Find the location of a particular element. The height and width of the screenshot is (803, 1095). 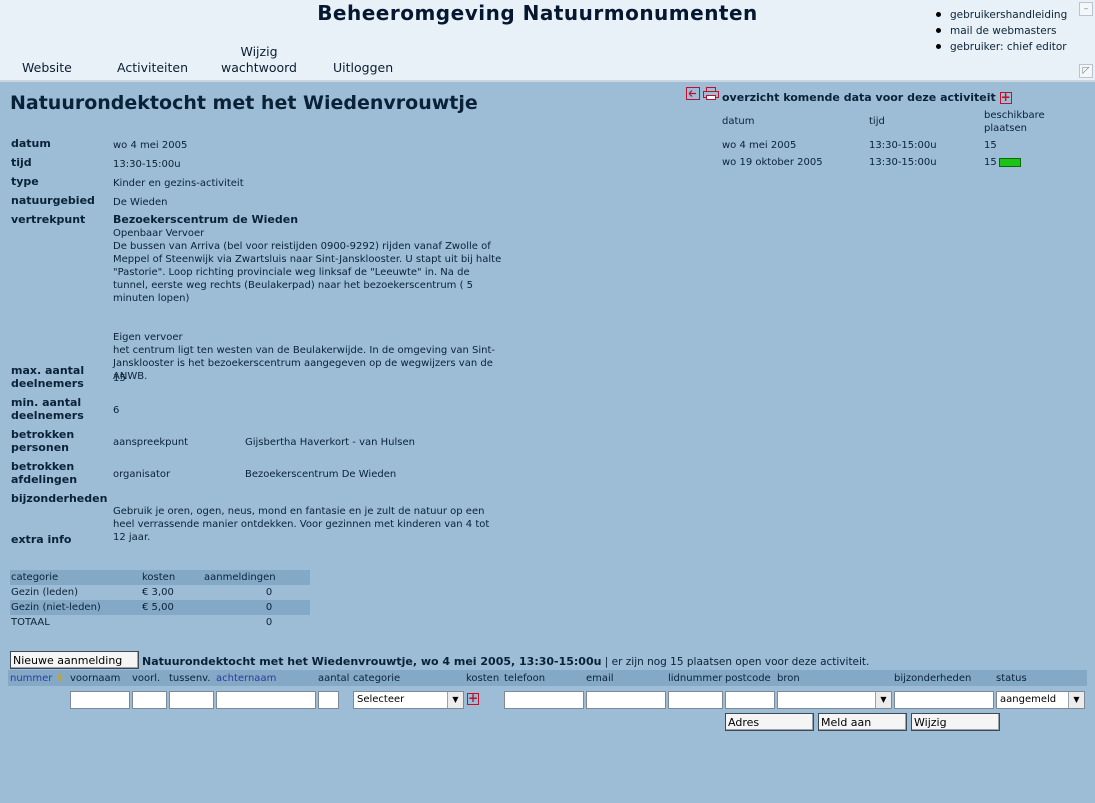

table-row: Gezin (leden) € 3,00 0 is located at coordinates (142, 592).